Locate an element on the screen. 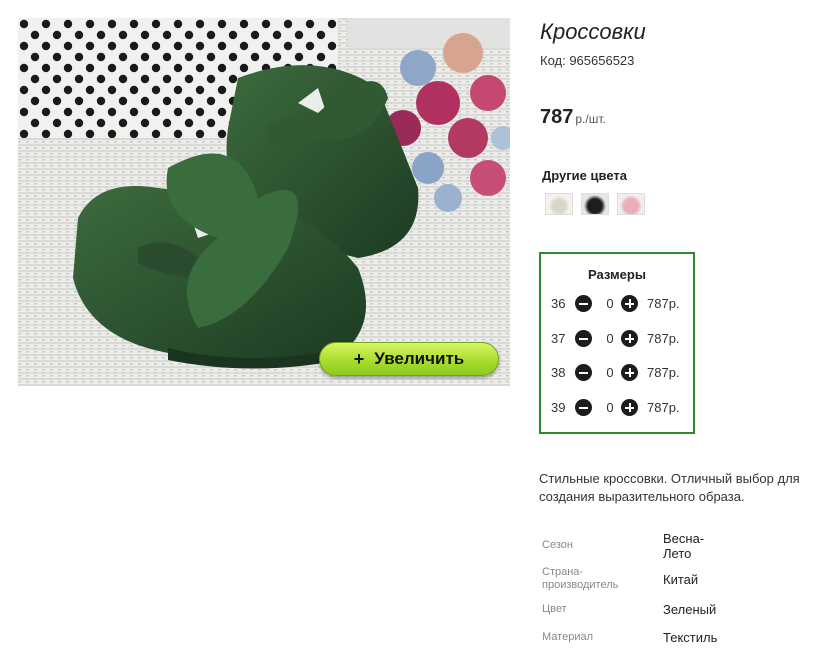 The width and height of the screenshot is (836, 666). attr-value-material: Текстиль is located at coordinates (690, 637).